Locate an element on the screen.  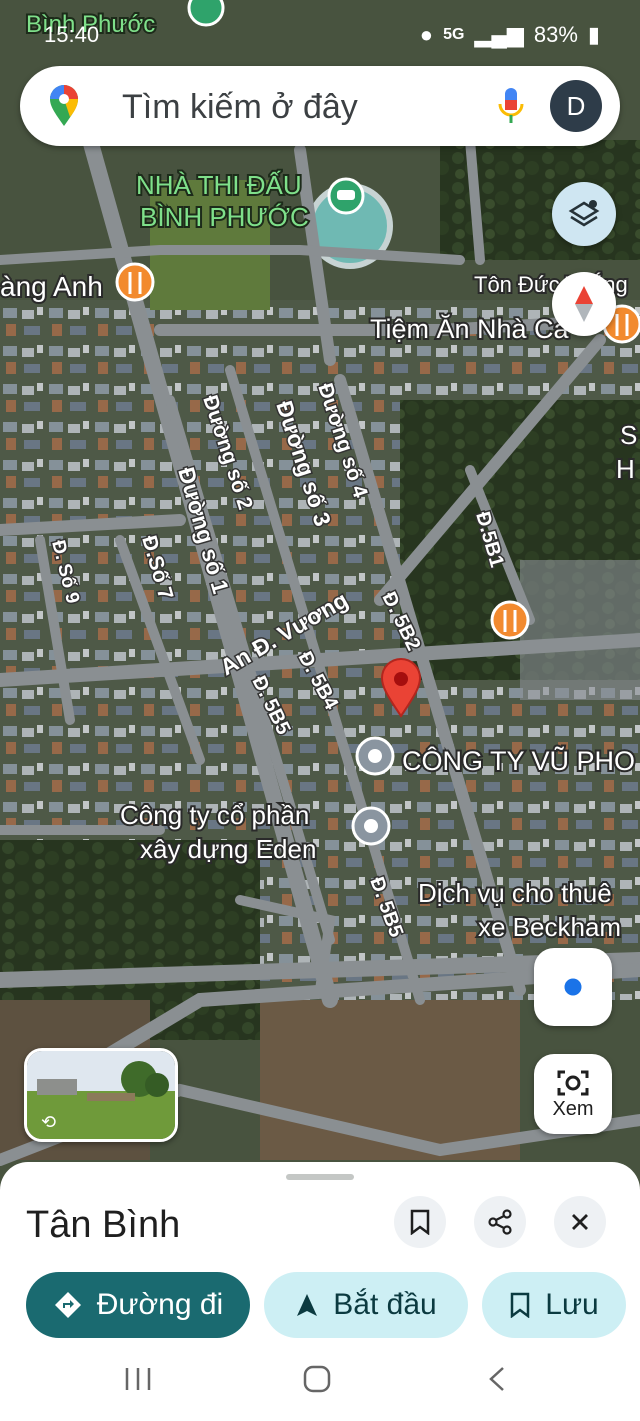
map-label-h: H is located at coordinates (625, 469).